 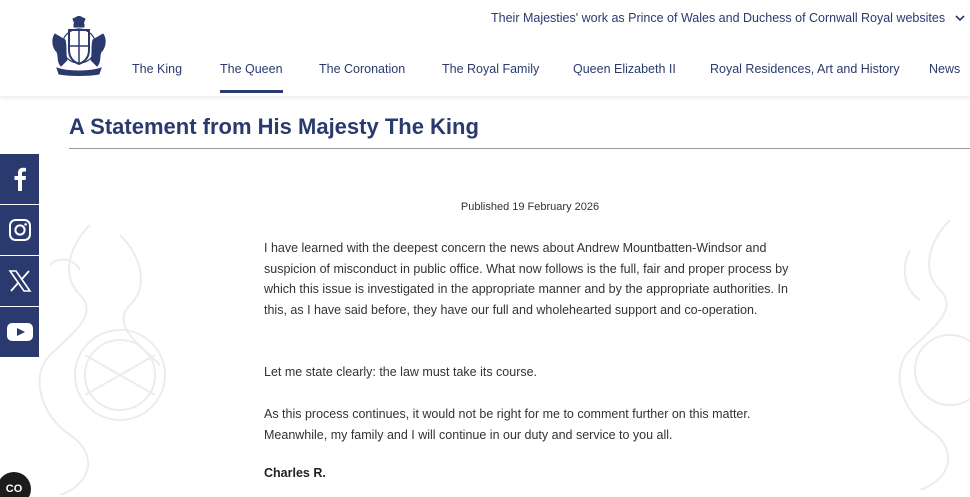 I want to click on published-date: Published 19 February 2026, so click(x=530, y=207).